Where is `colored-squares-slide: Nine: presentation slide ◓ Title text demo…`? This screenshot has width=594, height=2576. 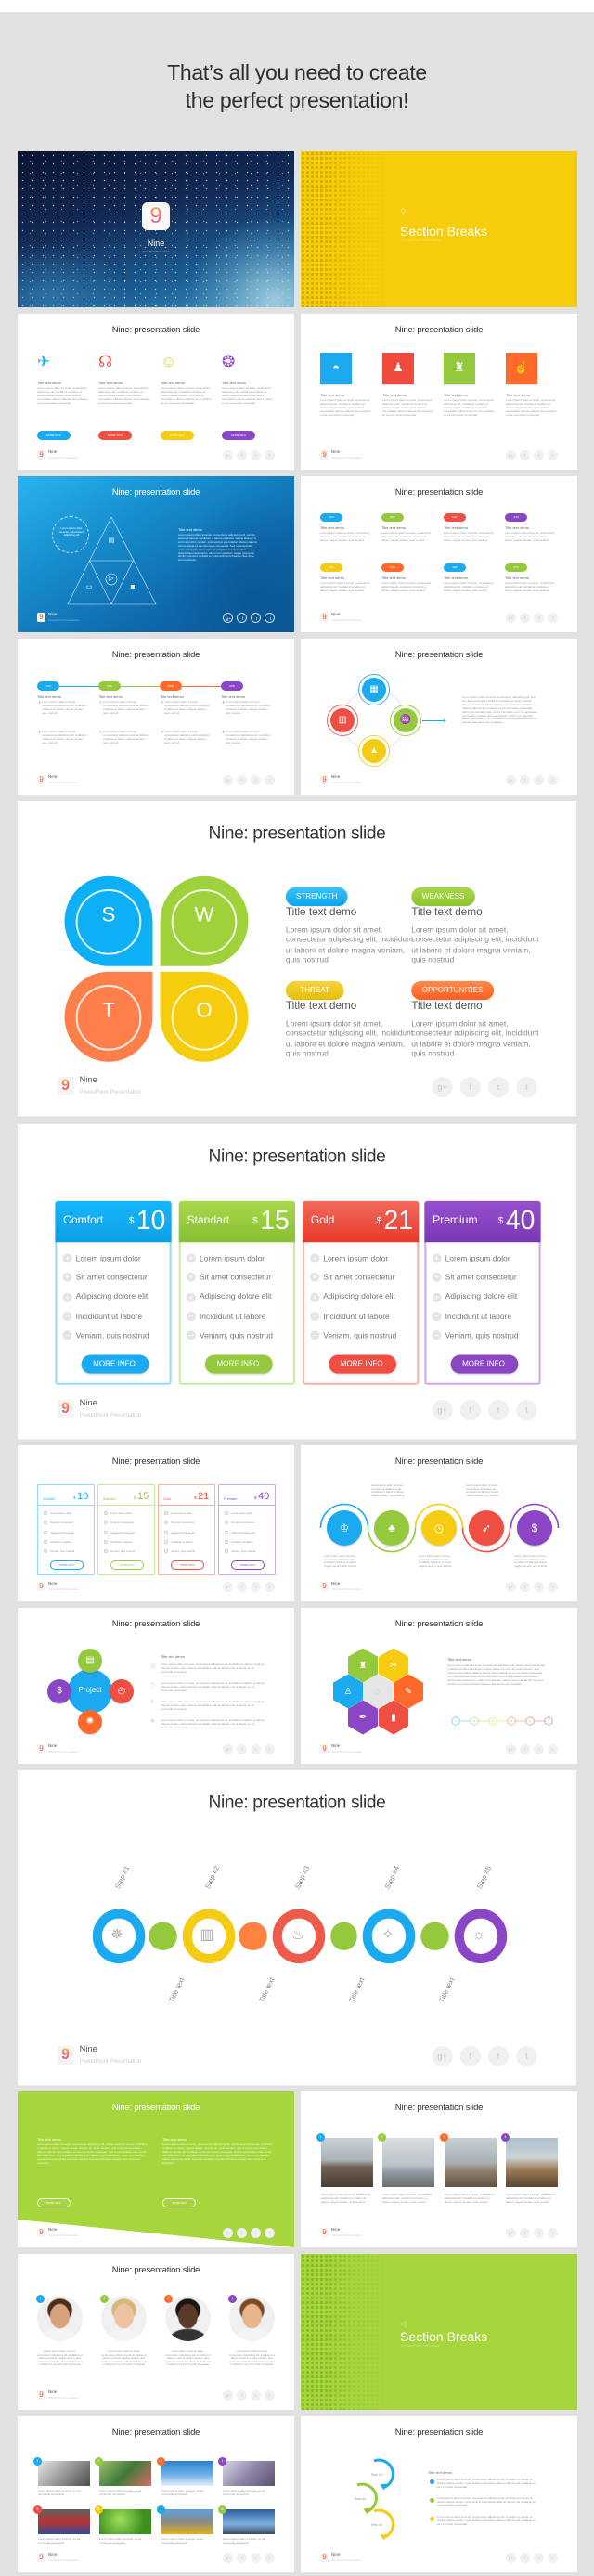 colored-squares-slide: Nine: presentation slide ◓ Title text demo… is located at coordinates (439, 392).